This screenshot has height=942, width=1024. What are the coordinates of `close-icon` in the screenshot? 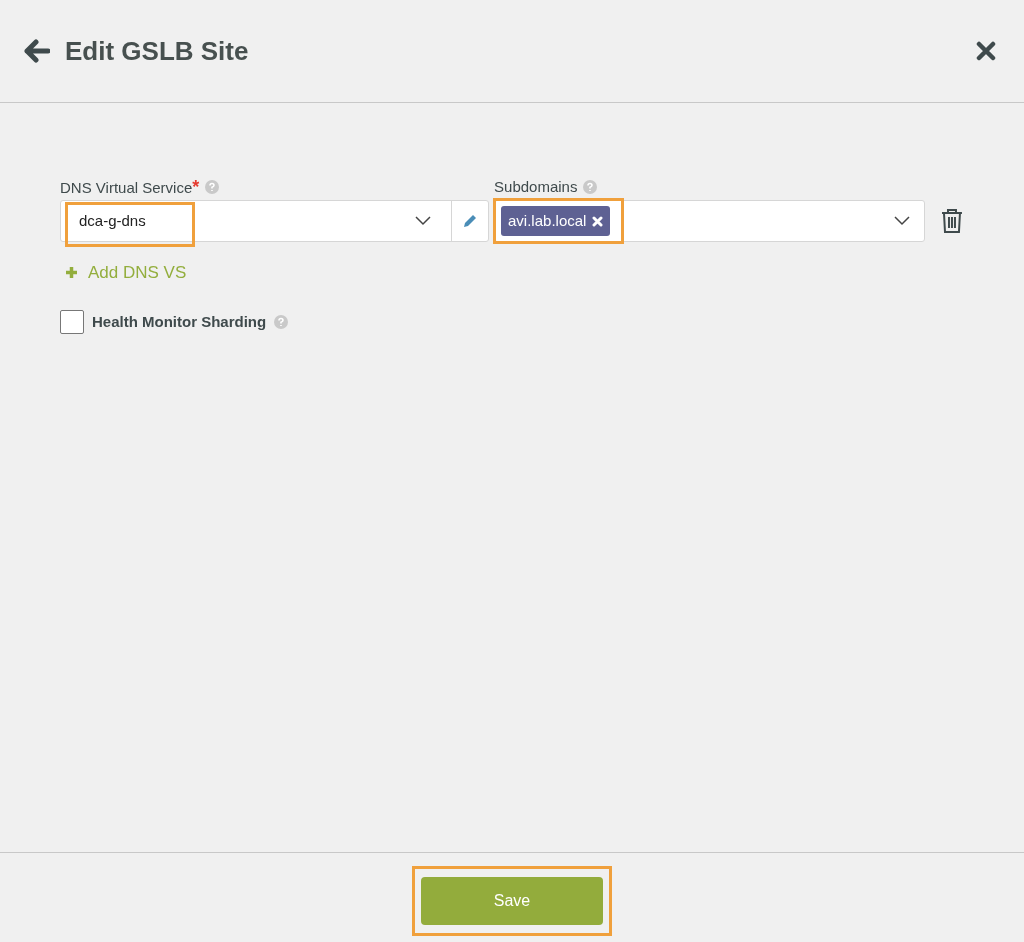 It's located at (986, 51).